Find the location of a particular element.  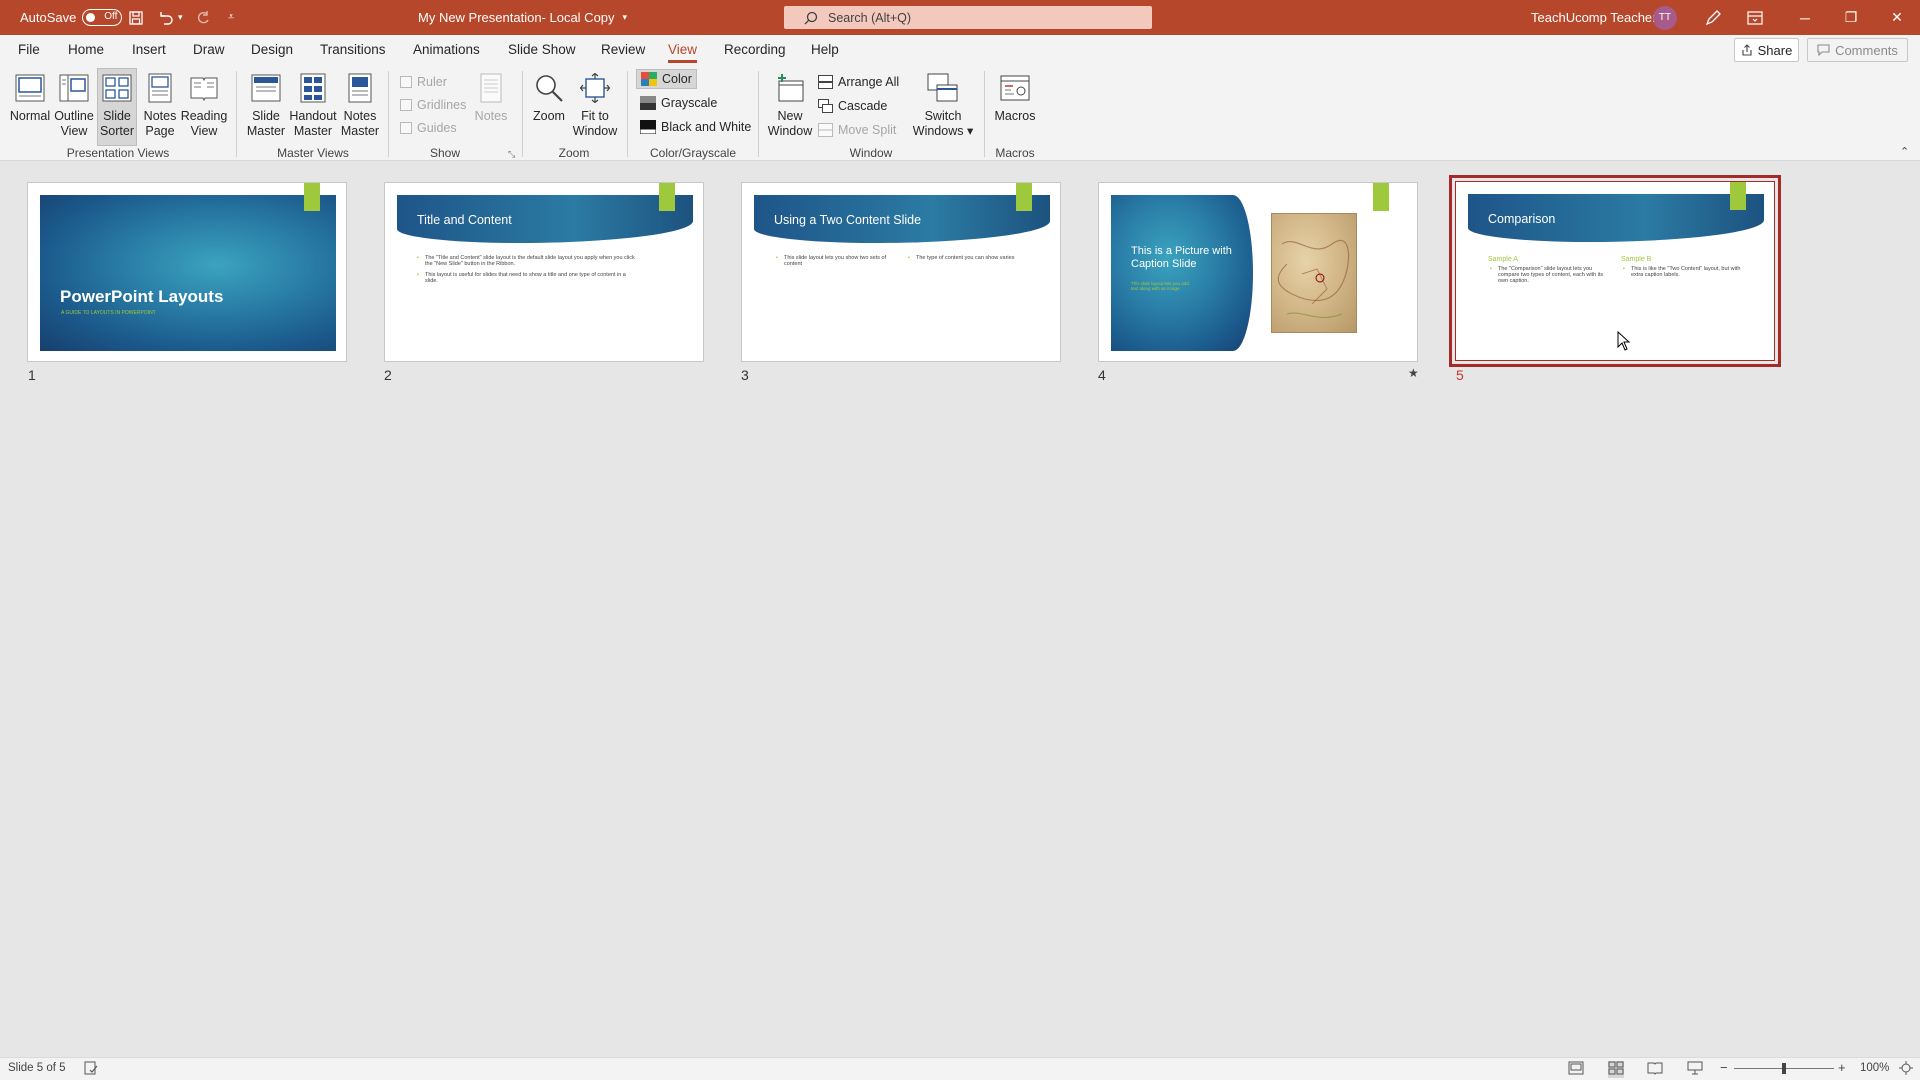

accessibility-icon is located at coordinates (91, 1069).